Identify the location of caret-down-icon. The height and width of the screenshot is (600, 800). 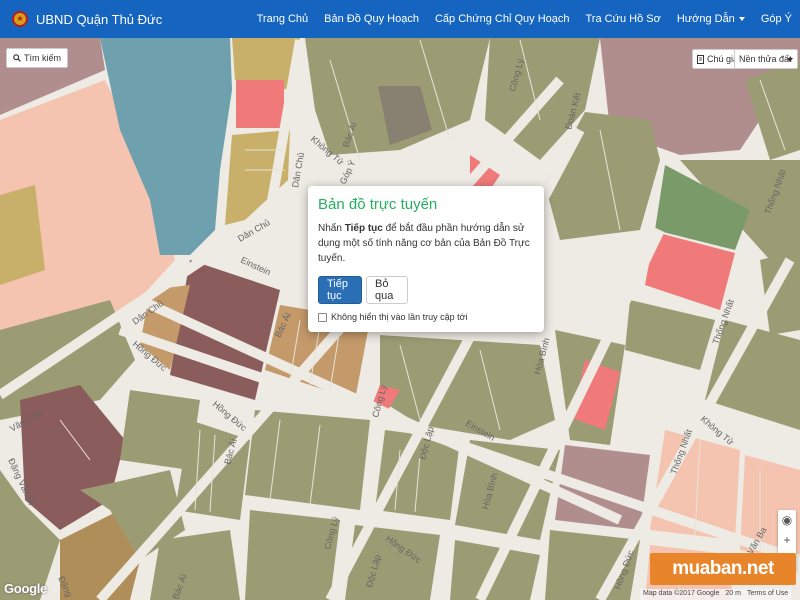
(741, 19).